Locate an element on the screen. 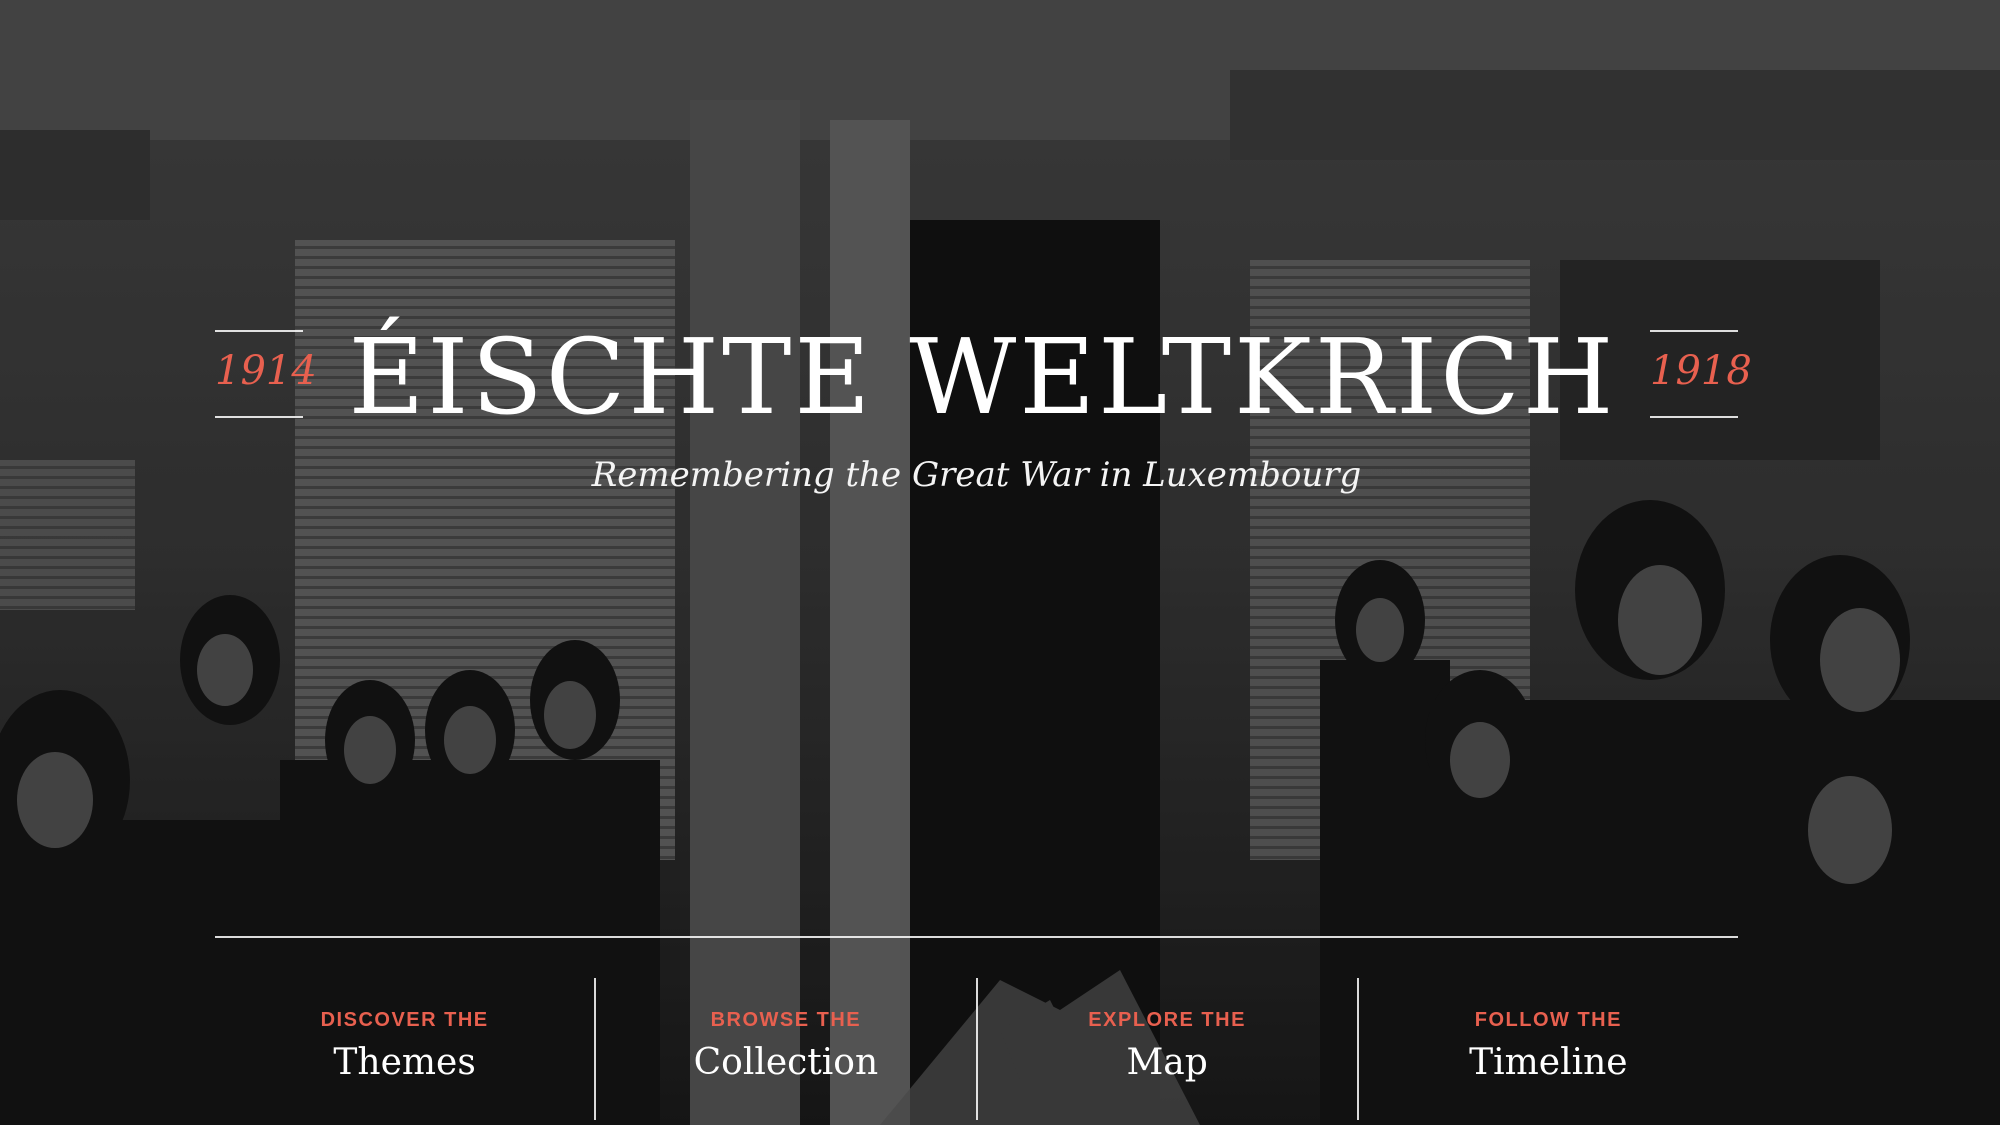  start-year: 1914 is located at coordinates (266, 368).